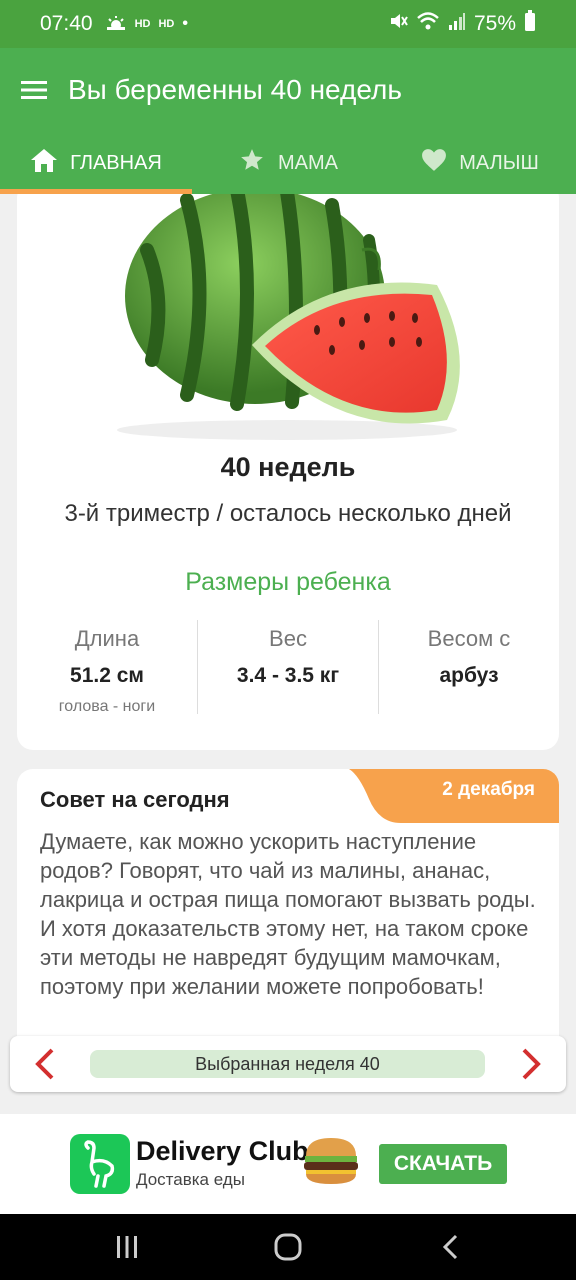 The height and width of the screenshot is (1280, 576). Describe the element at coordinates (398, 24) in the screenshot. I see `mute-icon` at that location.